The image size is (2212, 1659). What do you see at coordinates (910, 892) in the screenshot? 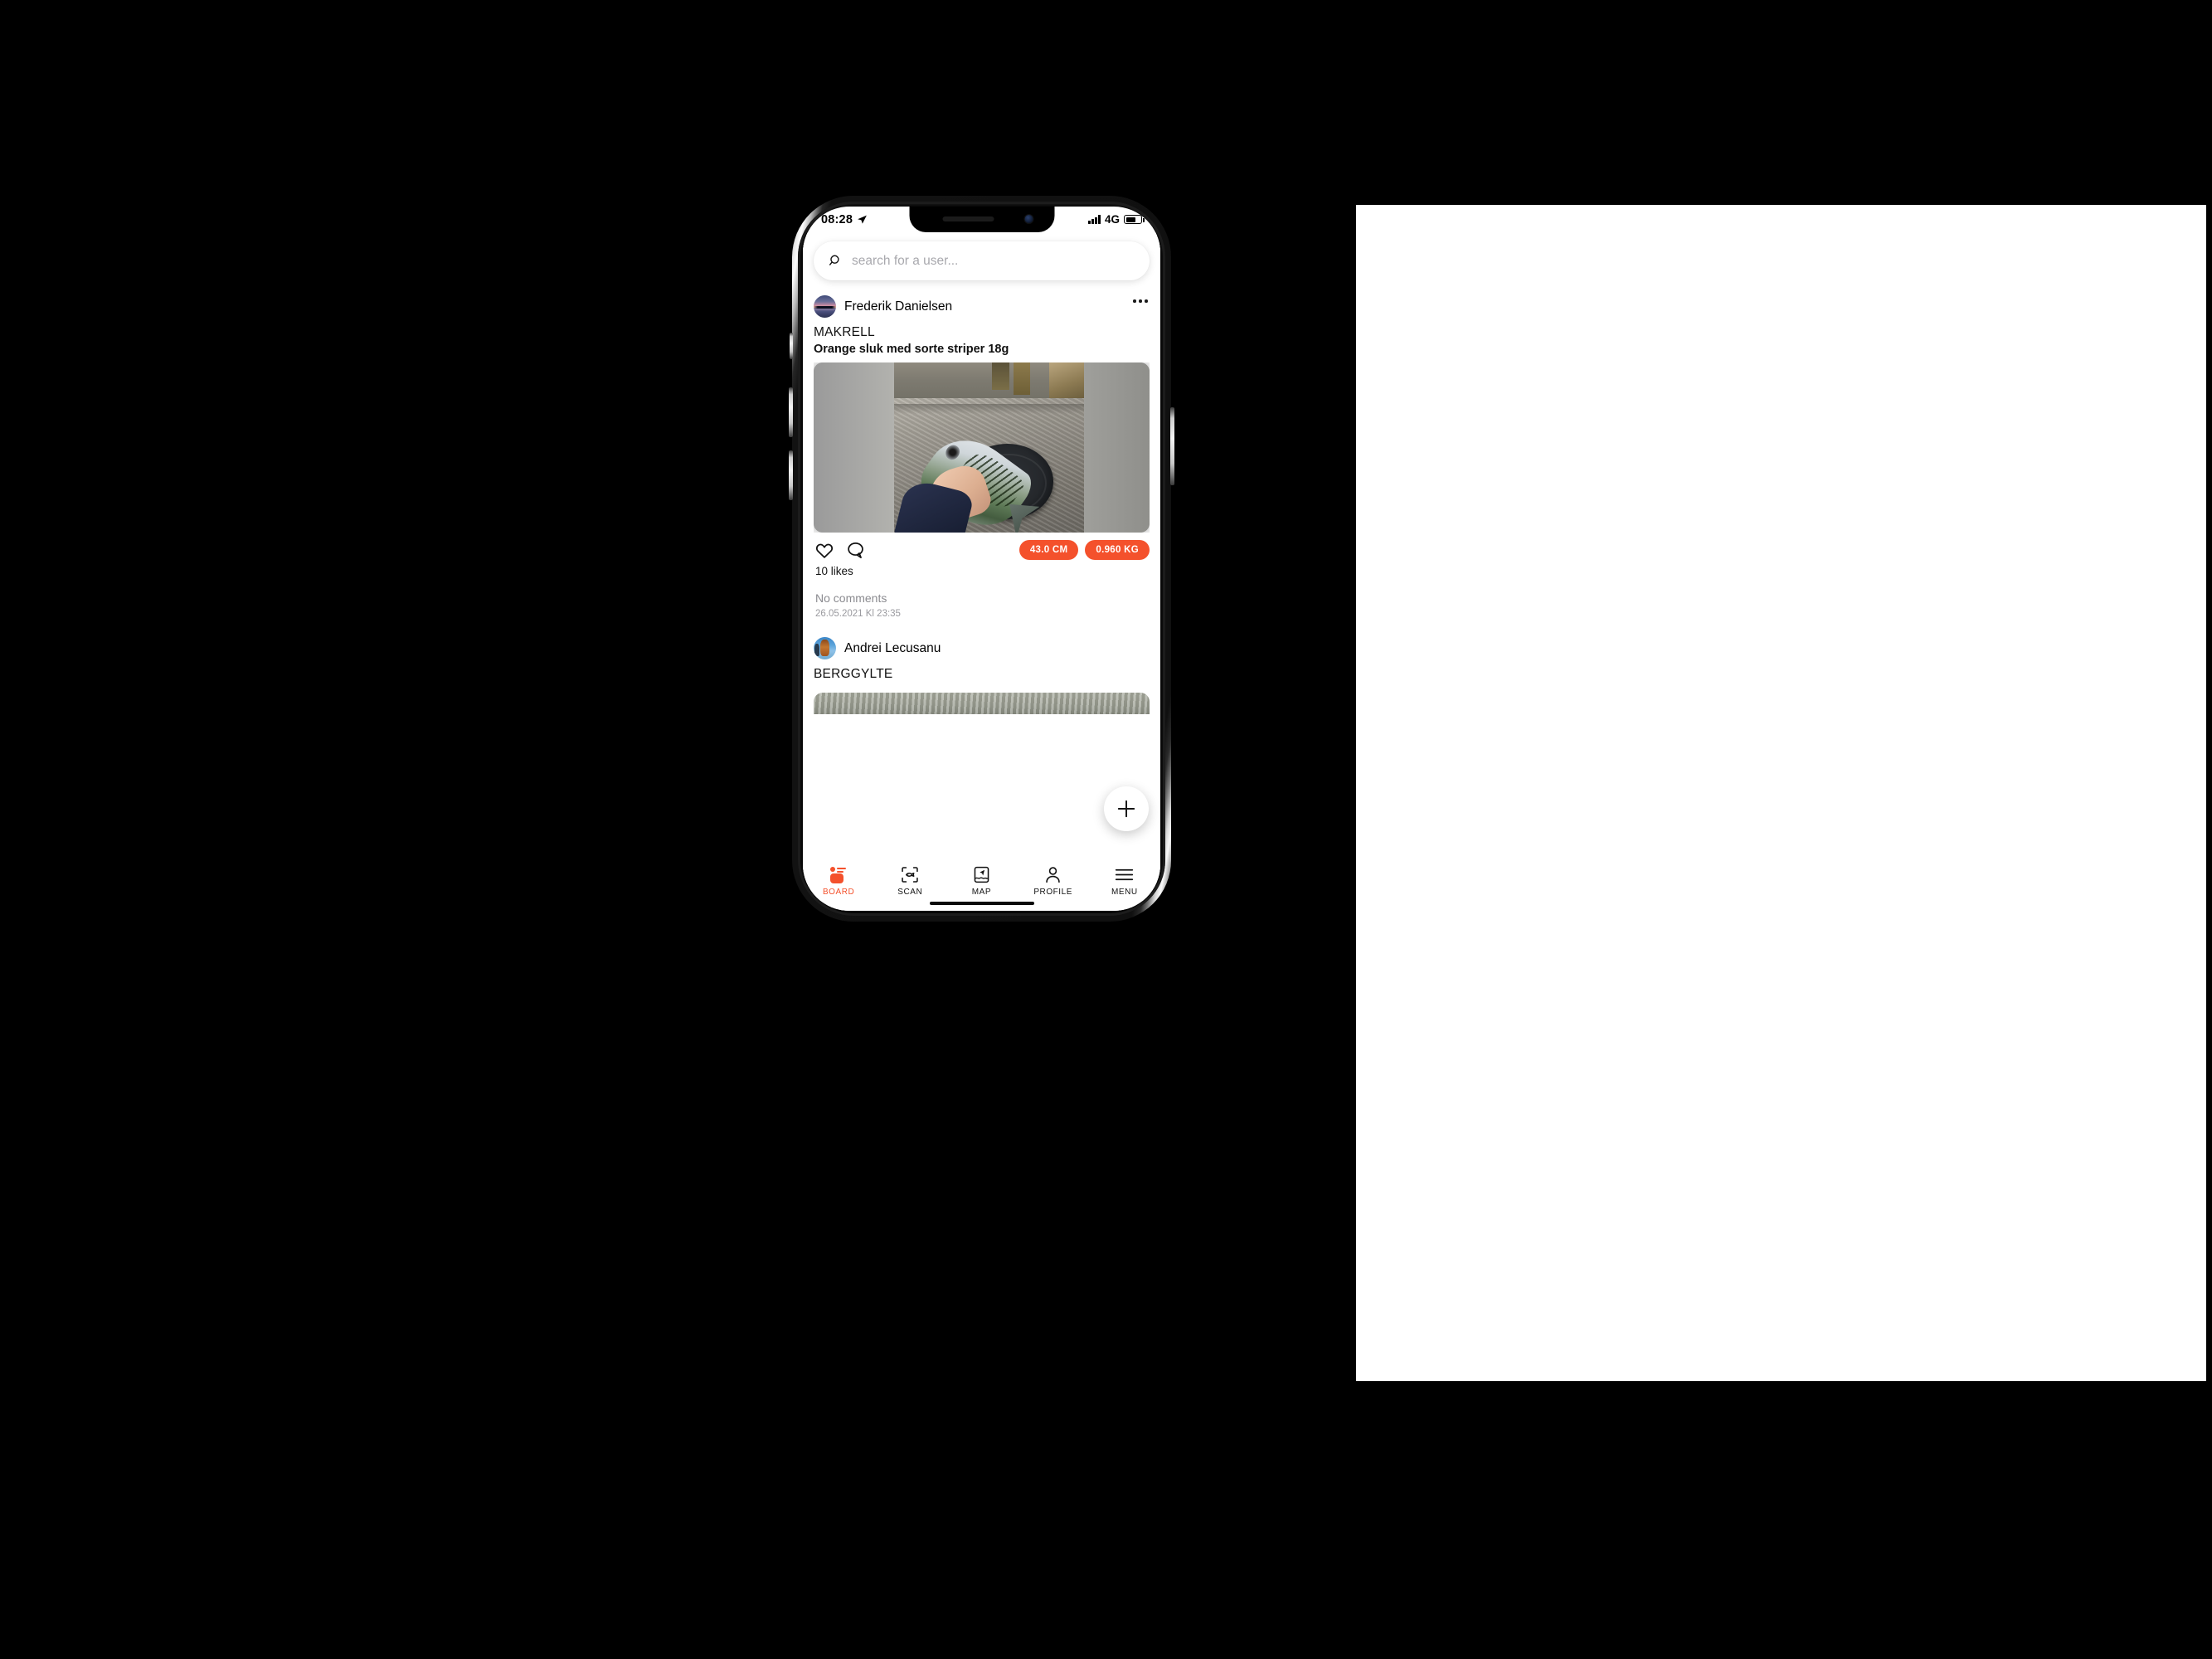
I see `tab-label: SCAN` at bounding box center [910, 892].